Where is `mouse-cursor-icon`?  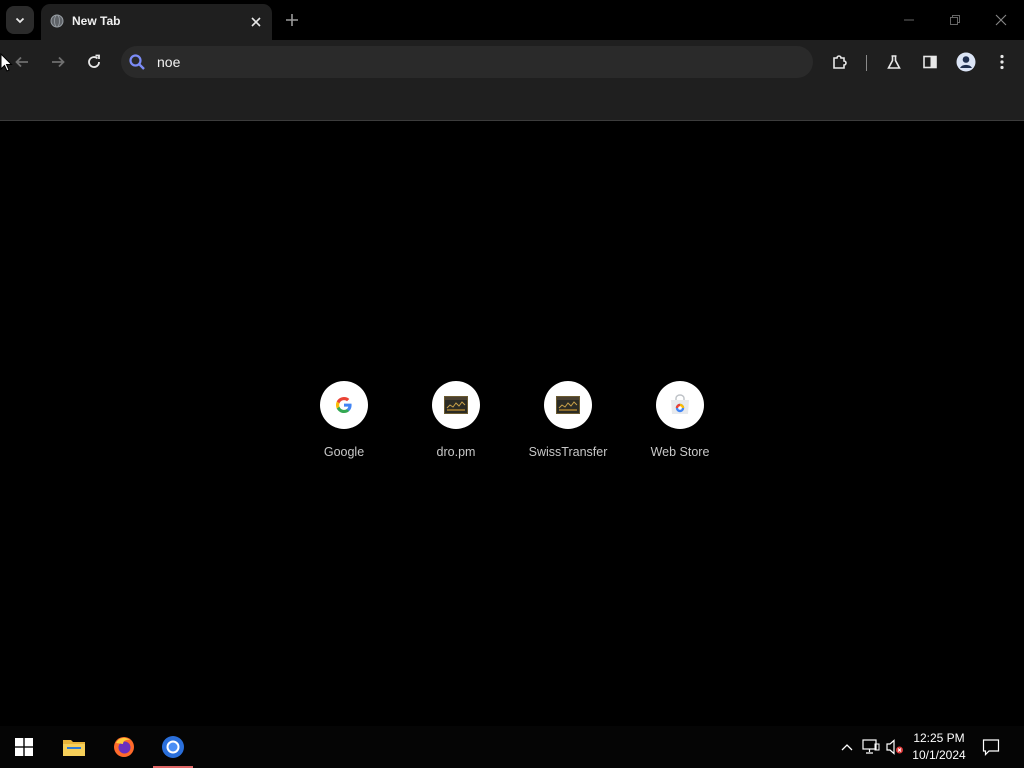
mouse-cursor-icon is located at coordinates (6, 62).